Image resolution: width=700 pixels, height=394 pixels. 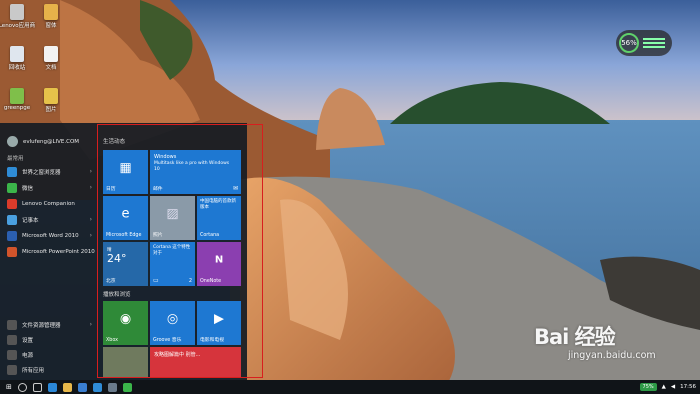 What do you see at coordinates (52, 387) in the screenshot?
I see `edge-icon` at bounding box center [52, 387].